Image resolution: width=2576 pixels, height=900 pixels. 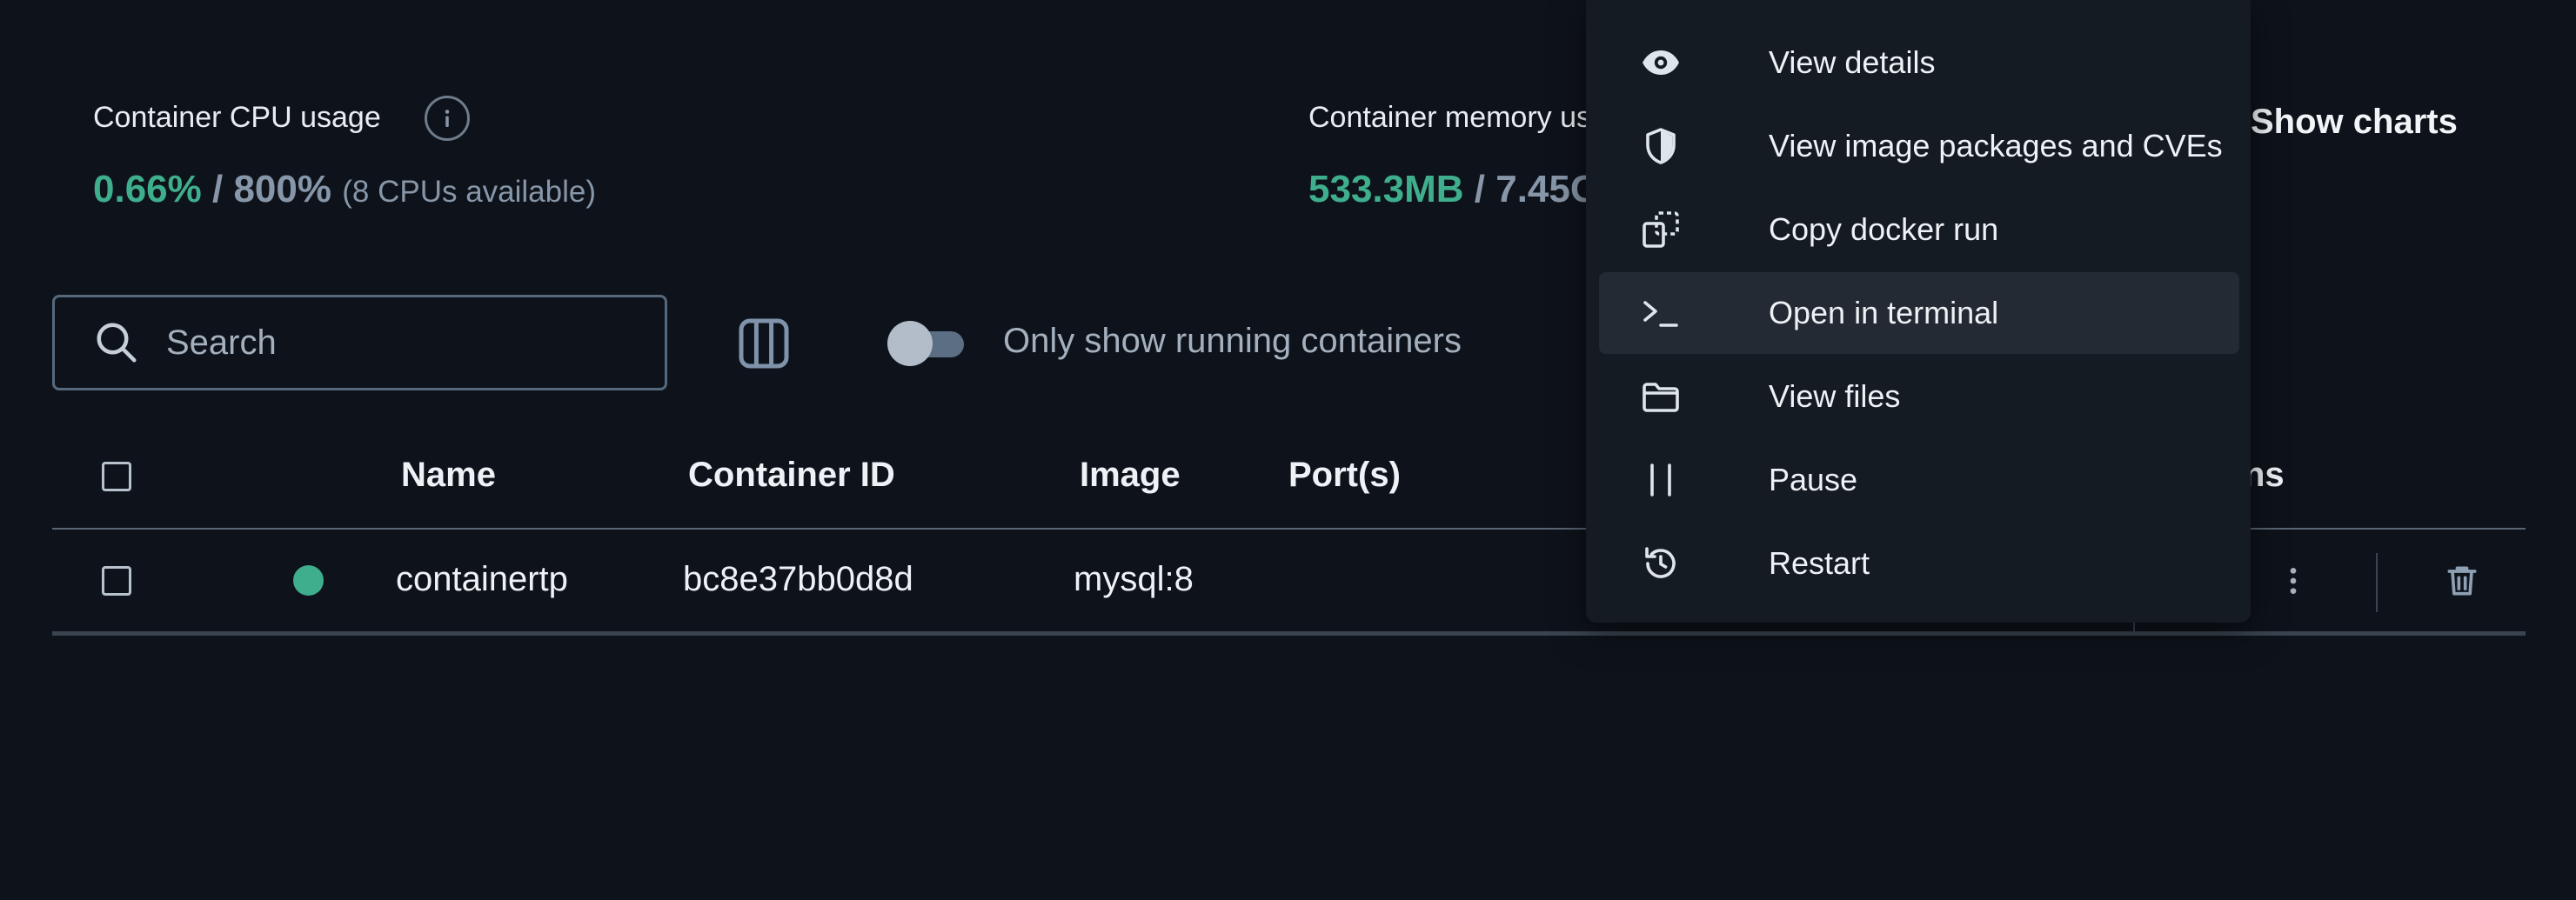 I want to click on column-header-image: Image, so click(x=1130, y=475).